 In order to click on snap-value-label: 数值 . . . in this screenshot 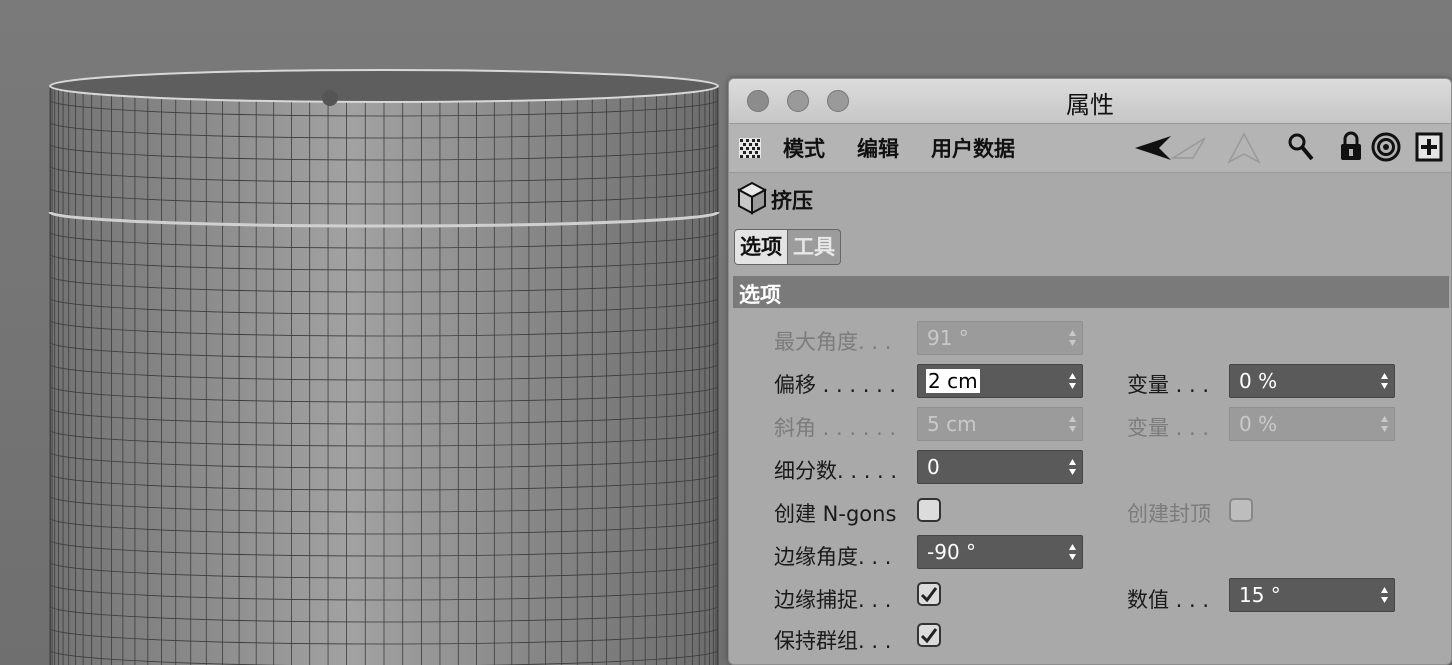, I will do `click(1168, 600)`.